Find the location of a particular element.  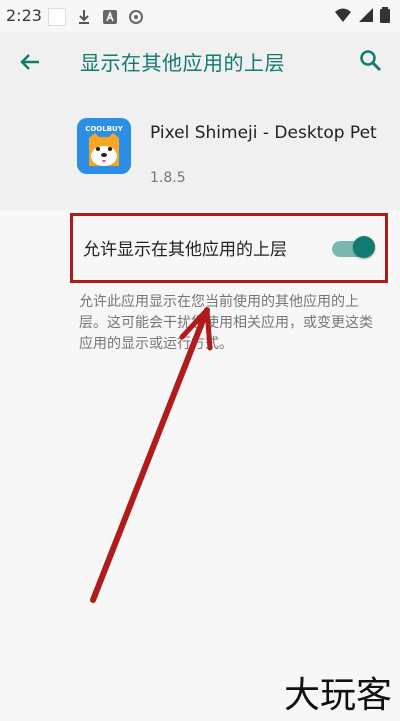

app-bar: 显示在其他应用的上层 is located at coordinates (200, 62).